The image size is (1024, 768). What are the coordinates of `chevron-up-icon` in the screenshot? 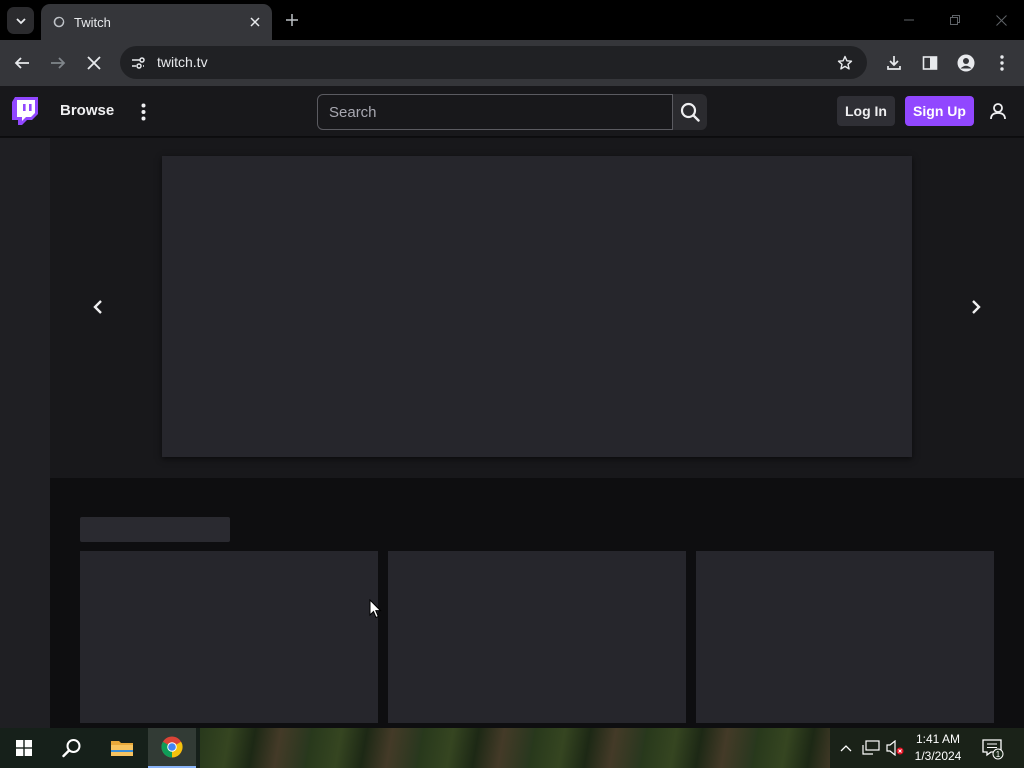 It's located at (846, 748).